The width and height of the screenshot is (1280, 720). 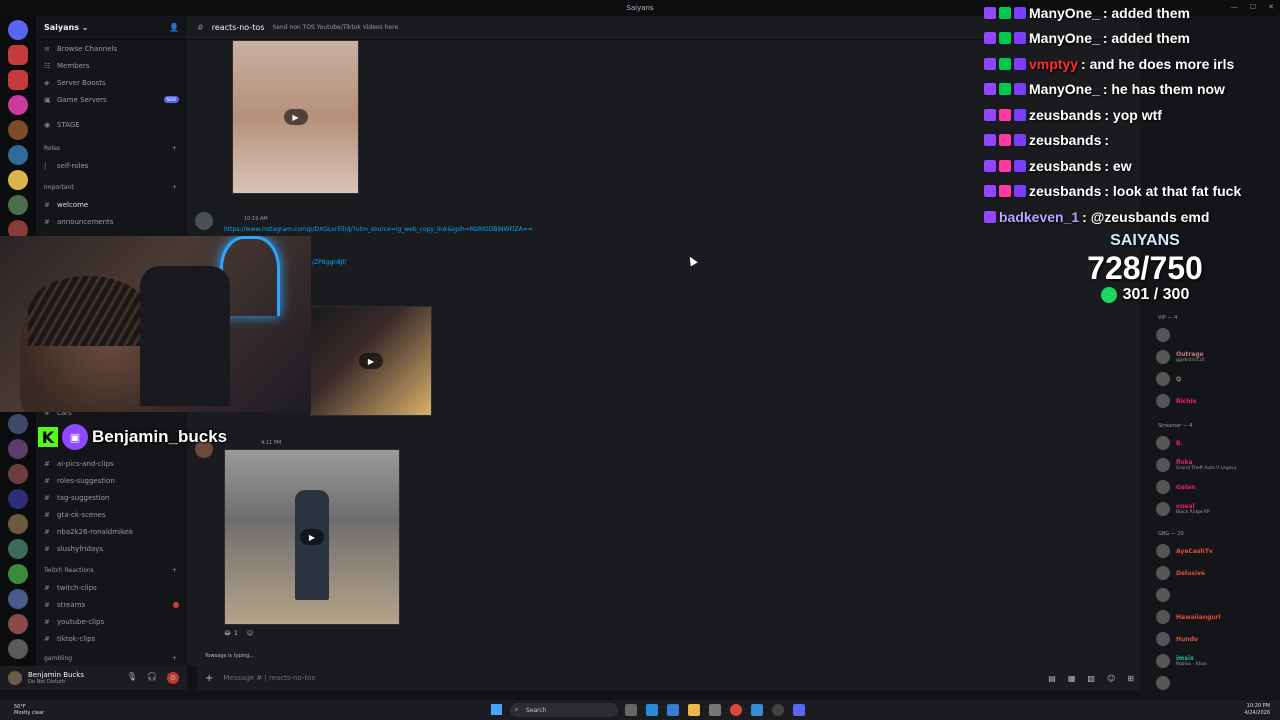 What do you see at coordinates (111, 497) in the screenshot?
I see `channel-tag-suggestion: # tag-suggestion` at bounding box center [111, 497].